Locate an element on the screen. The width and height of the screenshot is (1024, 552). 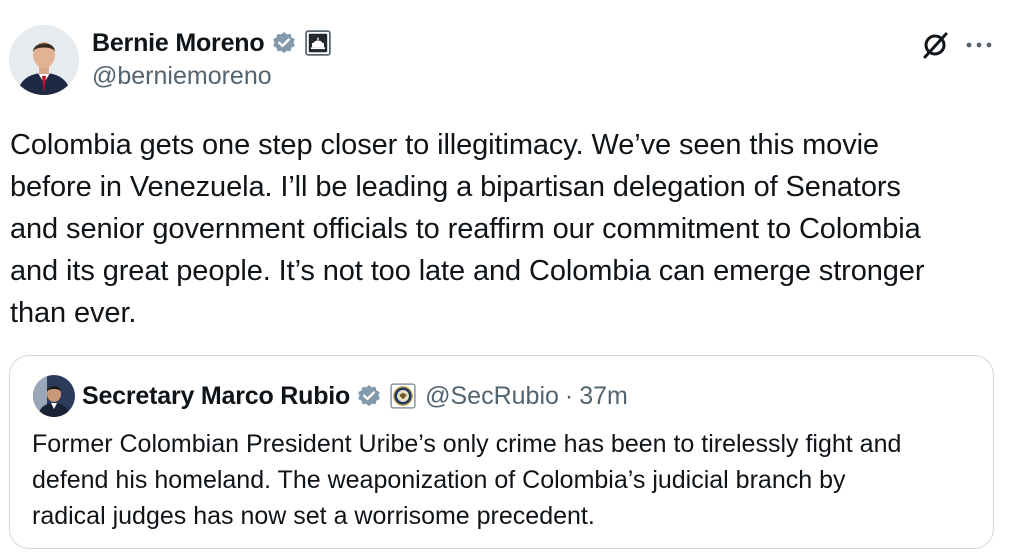
more-options-icon is located at coordinates (979, 45).